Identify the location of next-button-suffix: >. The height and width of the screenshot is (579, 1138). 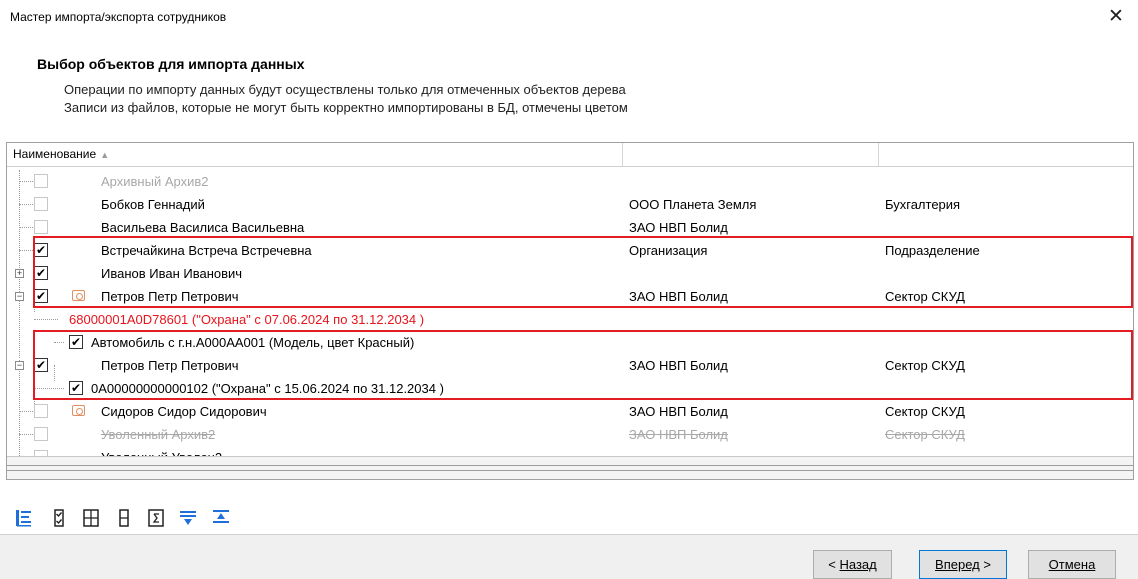
(985, 564).